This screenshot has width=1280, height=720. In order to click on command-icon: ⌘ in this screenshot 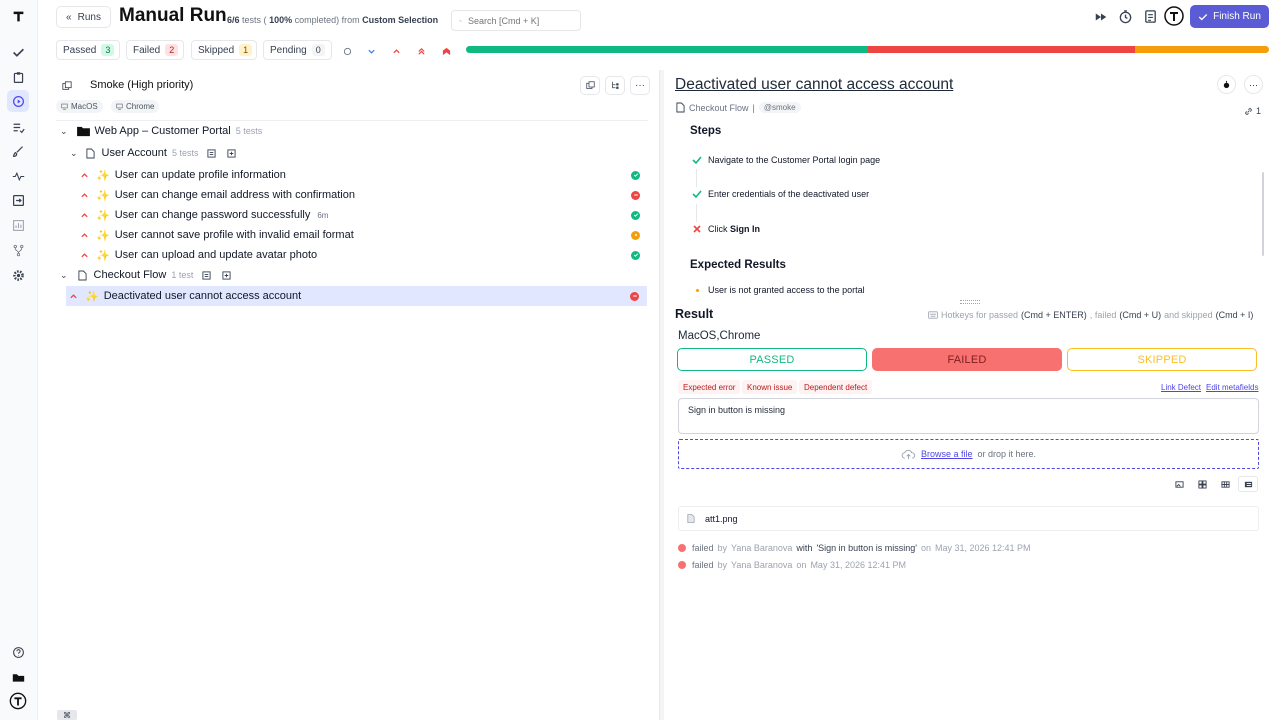, I will do `click(67, 715)`.